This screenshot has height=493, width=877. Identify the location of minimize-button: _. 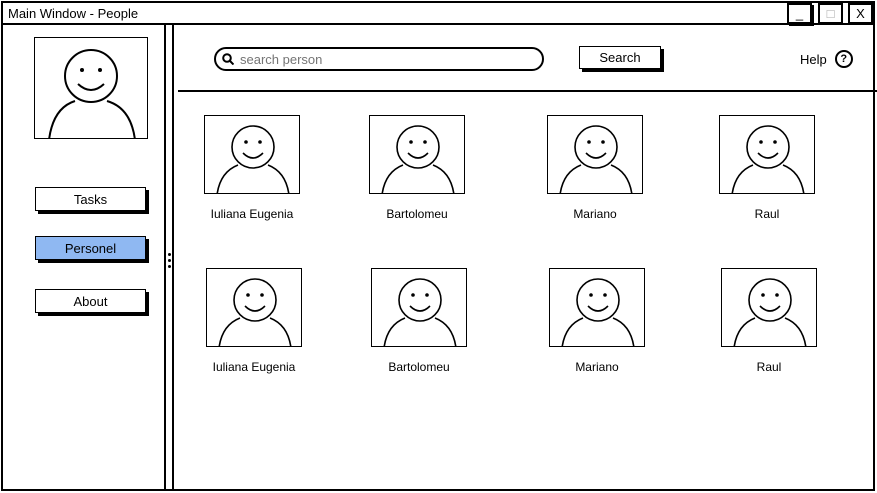
(799, 13).